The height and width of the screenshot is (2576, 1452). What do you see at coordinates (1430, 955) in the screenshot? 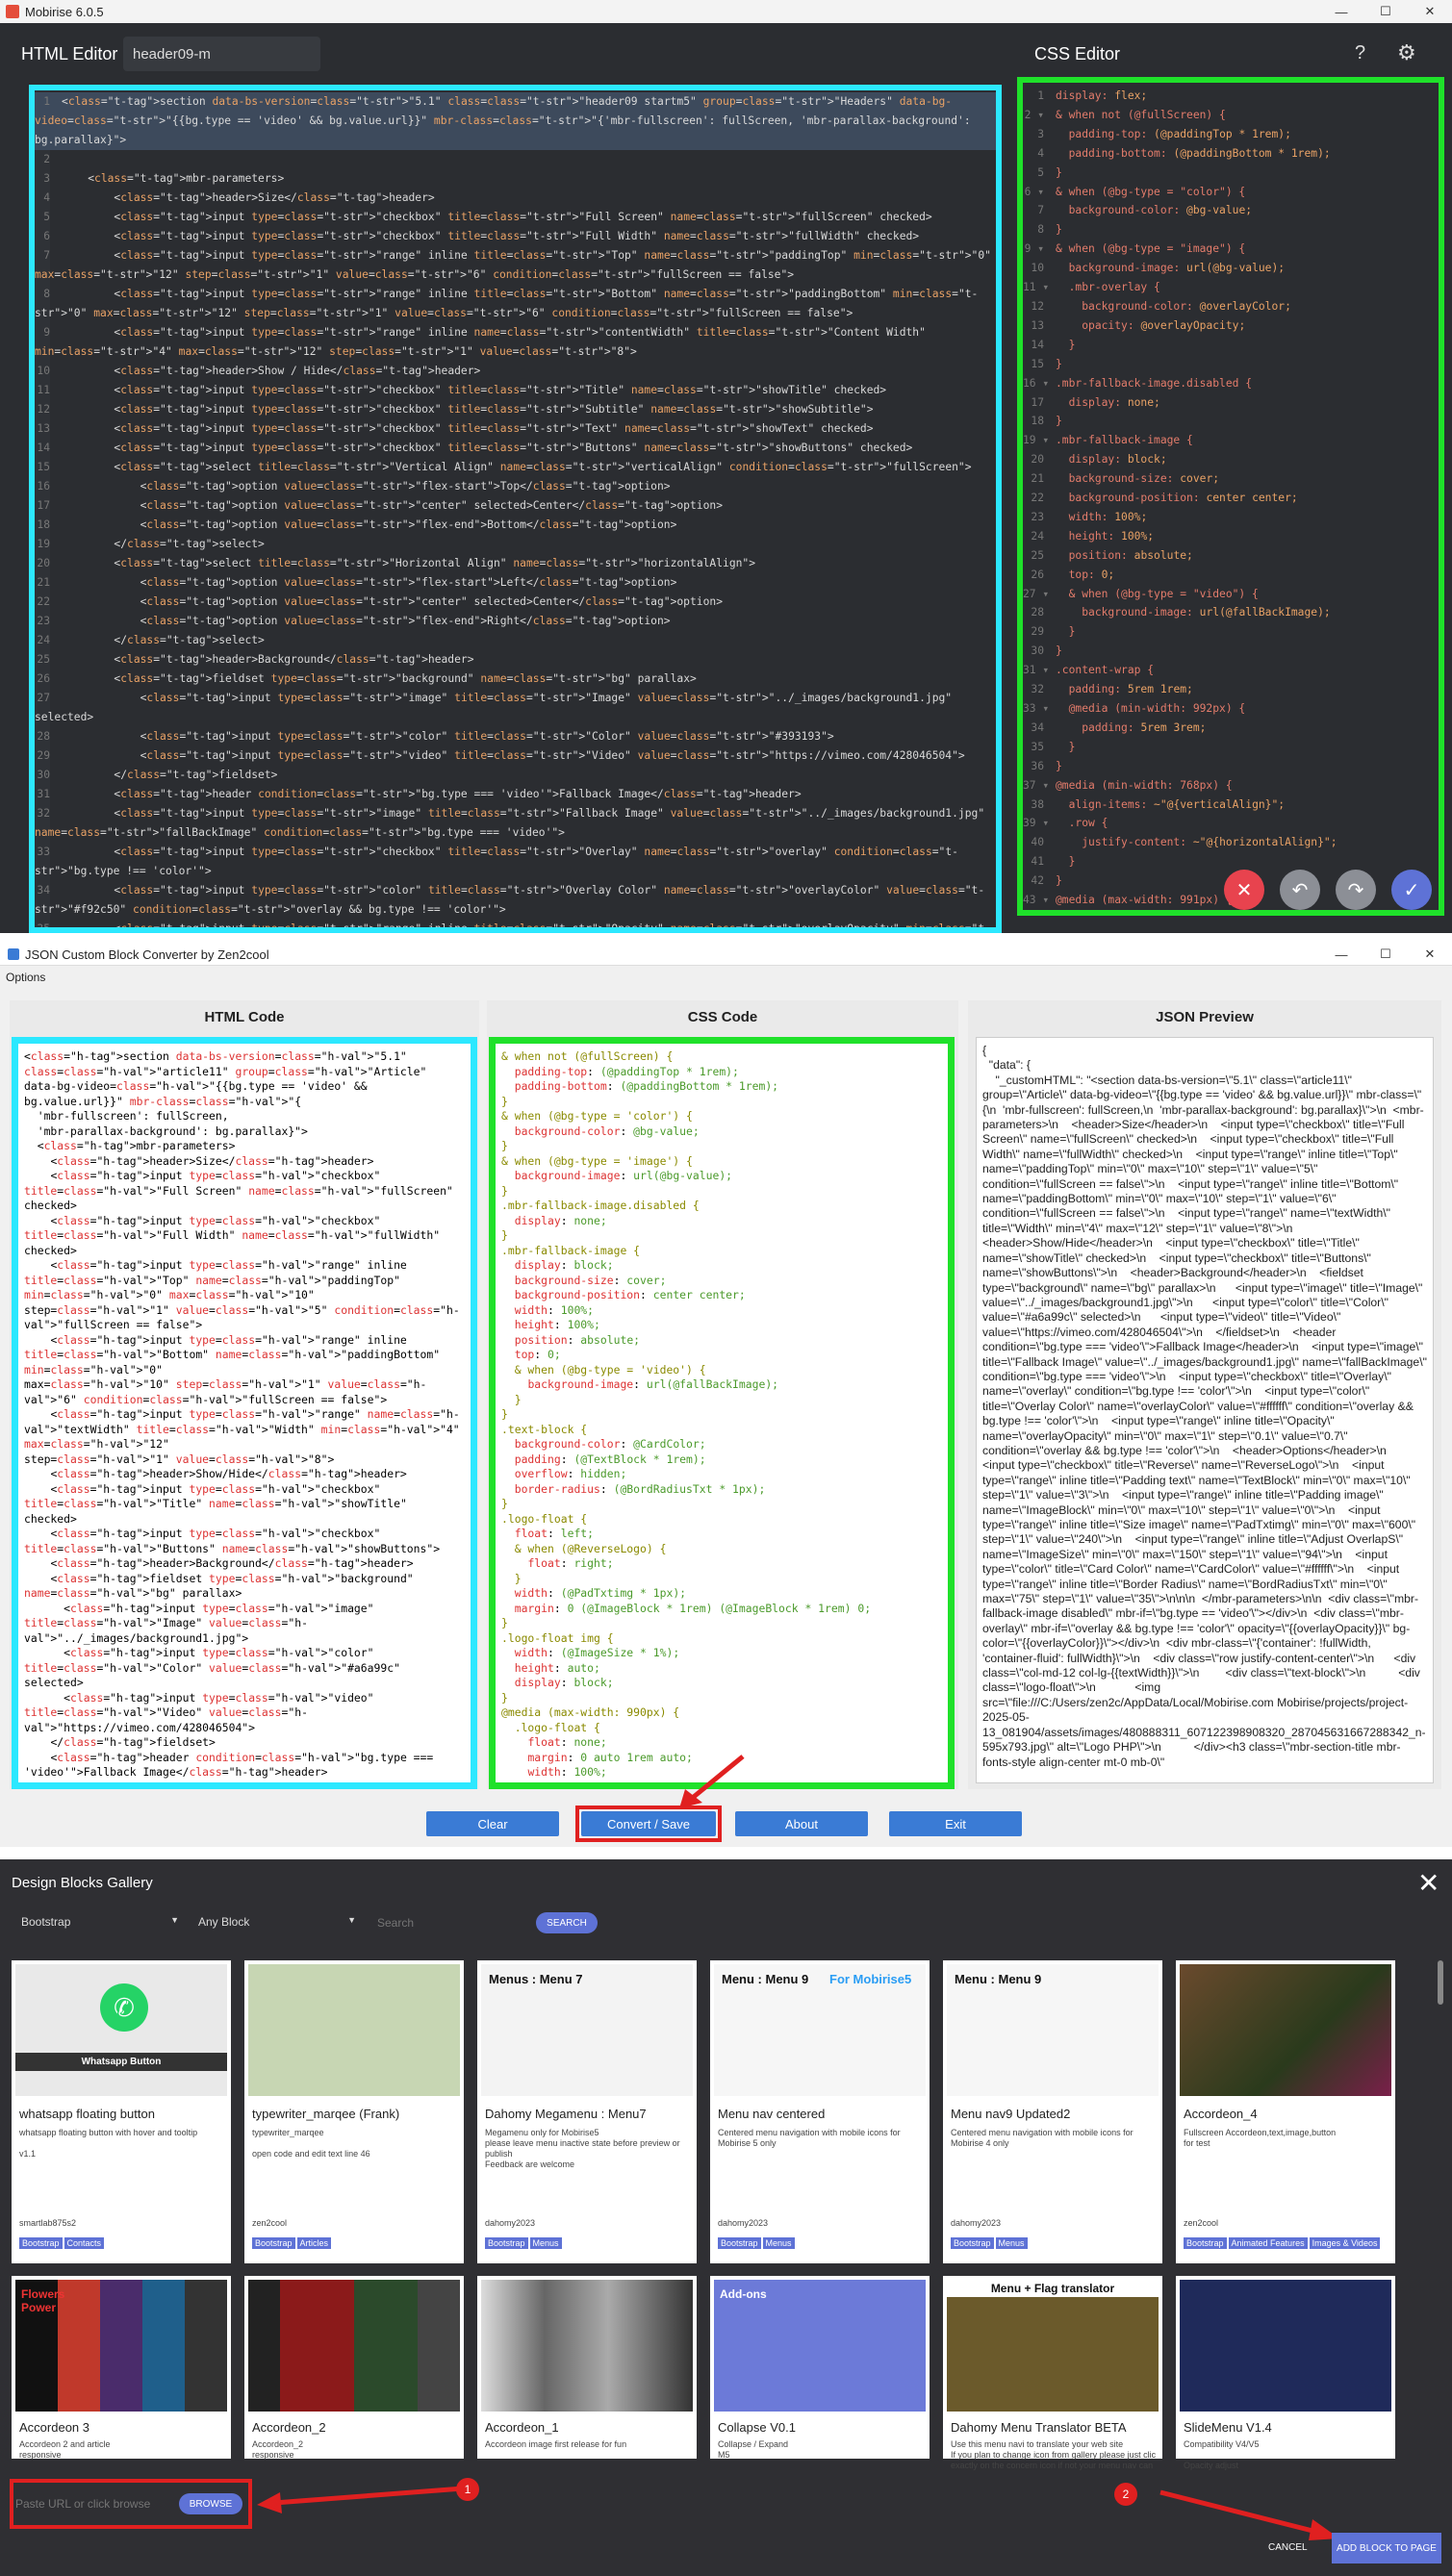
I see `close-icon: ✕` at bounding box center [1430, 955].